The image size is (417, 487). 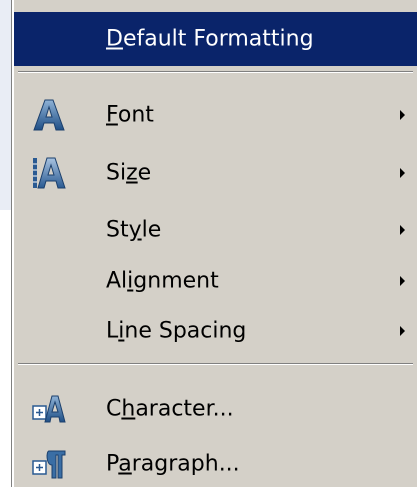 I want to click on font-a-icon, so click(x=49, y=115).